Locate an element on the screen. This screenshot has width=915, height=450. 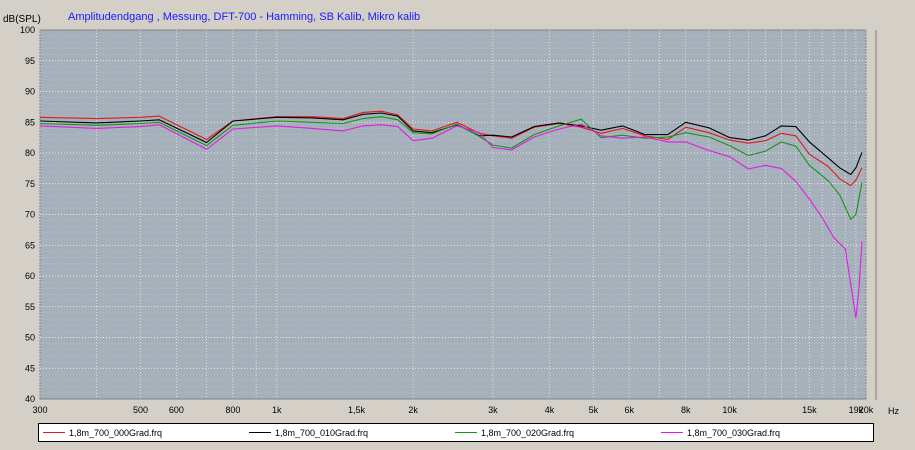
y-axis-label: dB(SPL) is located at coordinates (22, 19).